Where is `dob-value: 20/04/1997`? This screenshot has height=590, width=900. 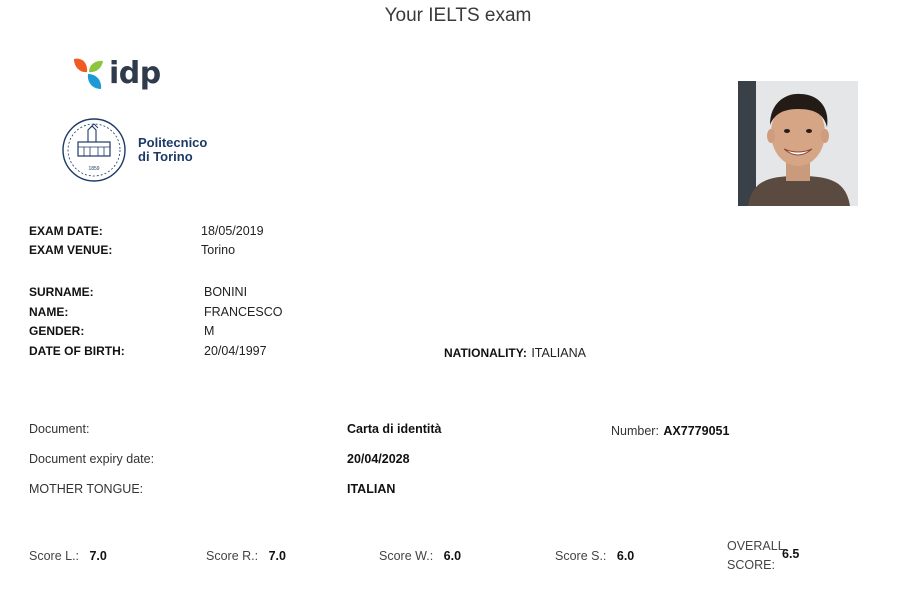
dob-value: 20/04/1997 is located at coordinates (235, 351).